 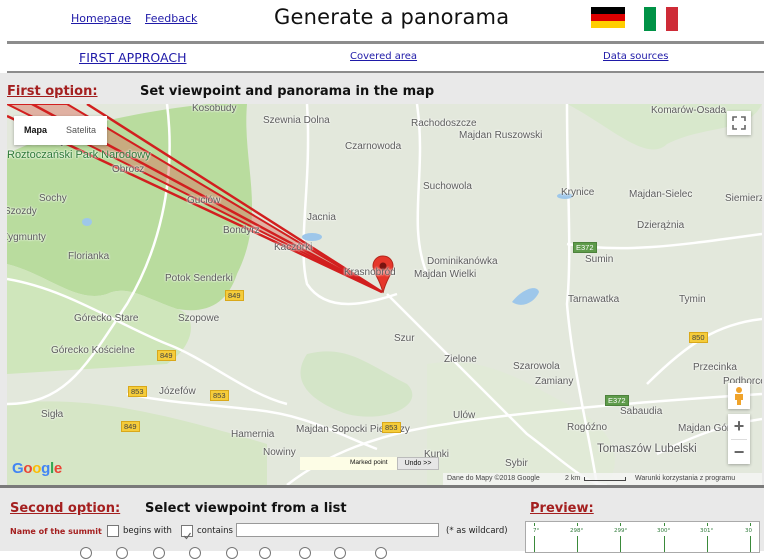 I want to click on place-label: Dominikanówka, so click(x=462, y=261).